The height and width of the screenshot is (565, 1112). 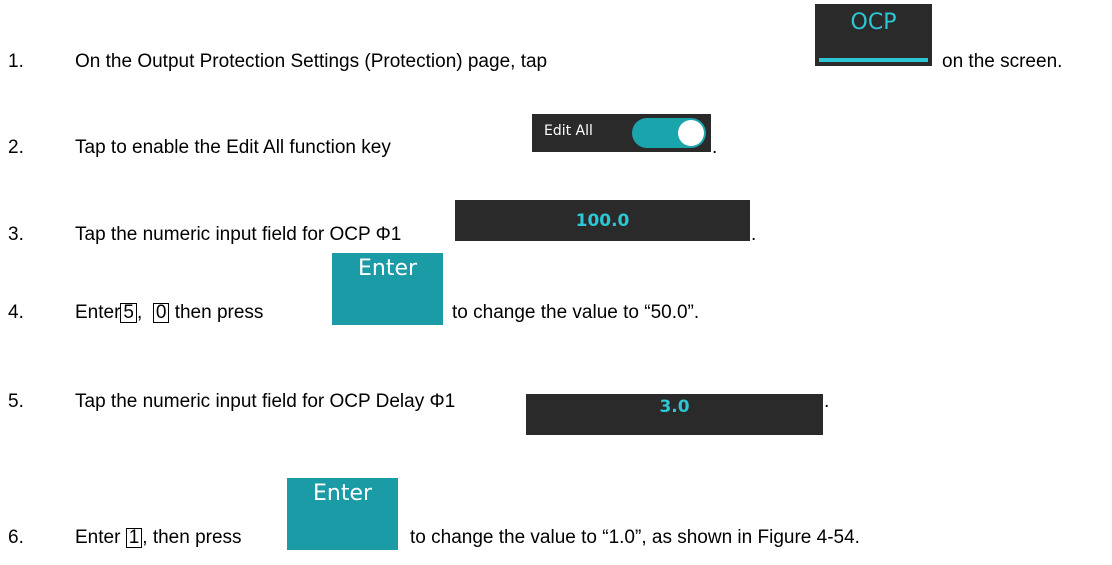 What do you see at coordinates (674, 407) in the screenshot?
I see `ocp-delay-value: 3.0` at bounding box center [674, 407].